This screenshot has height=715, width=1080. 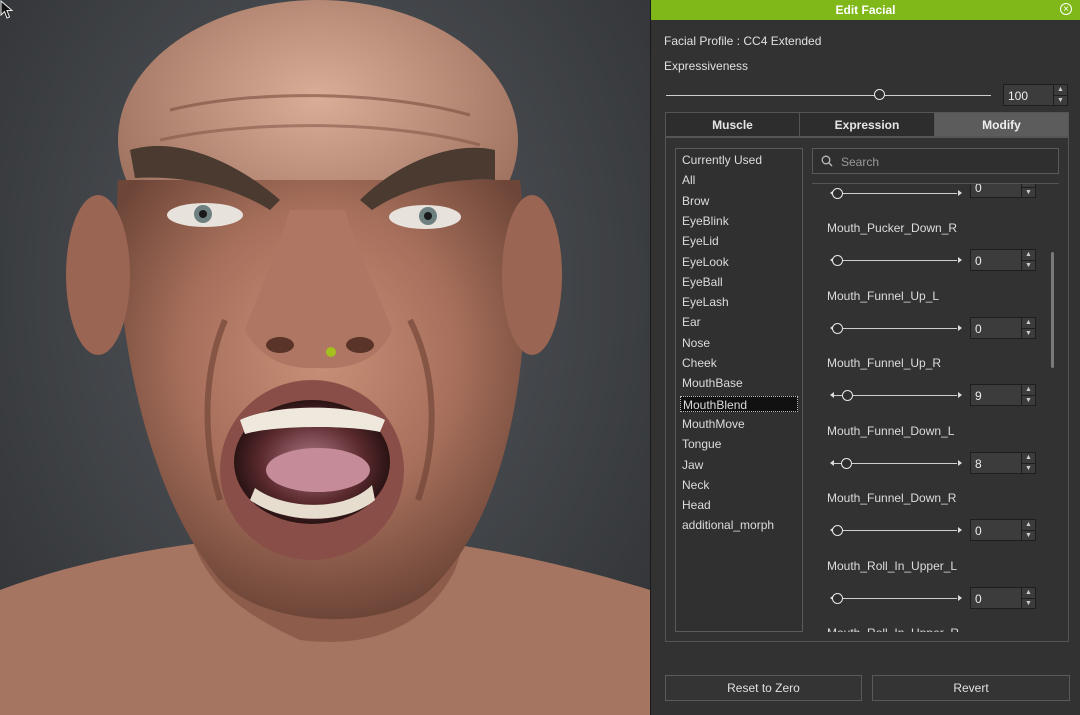 I want to click on expressiveness-slider-knob, so click(x=879, y=94).